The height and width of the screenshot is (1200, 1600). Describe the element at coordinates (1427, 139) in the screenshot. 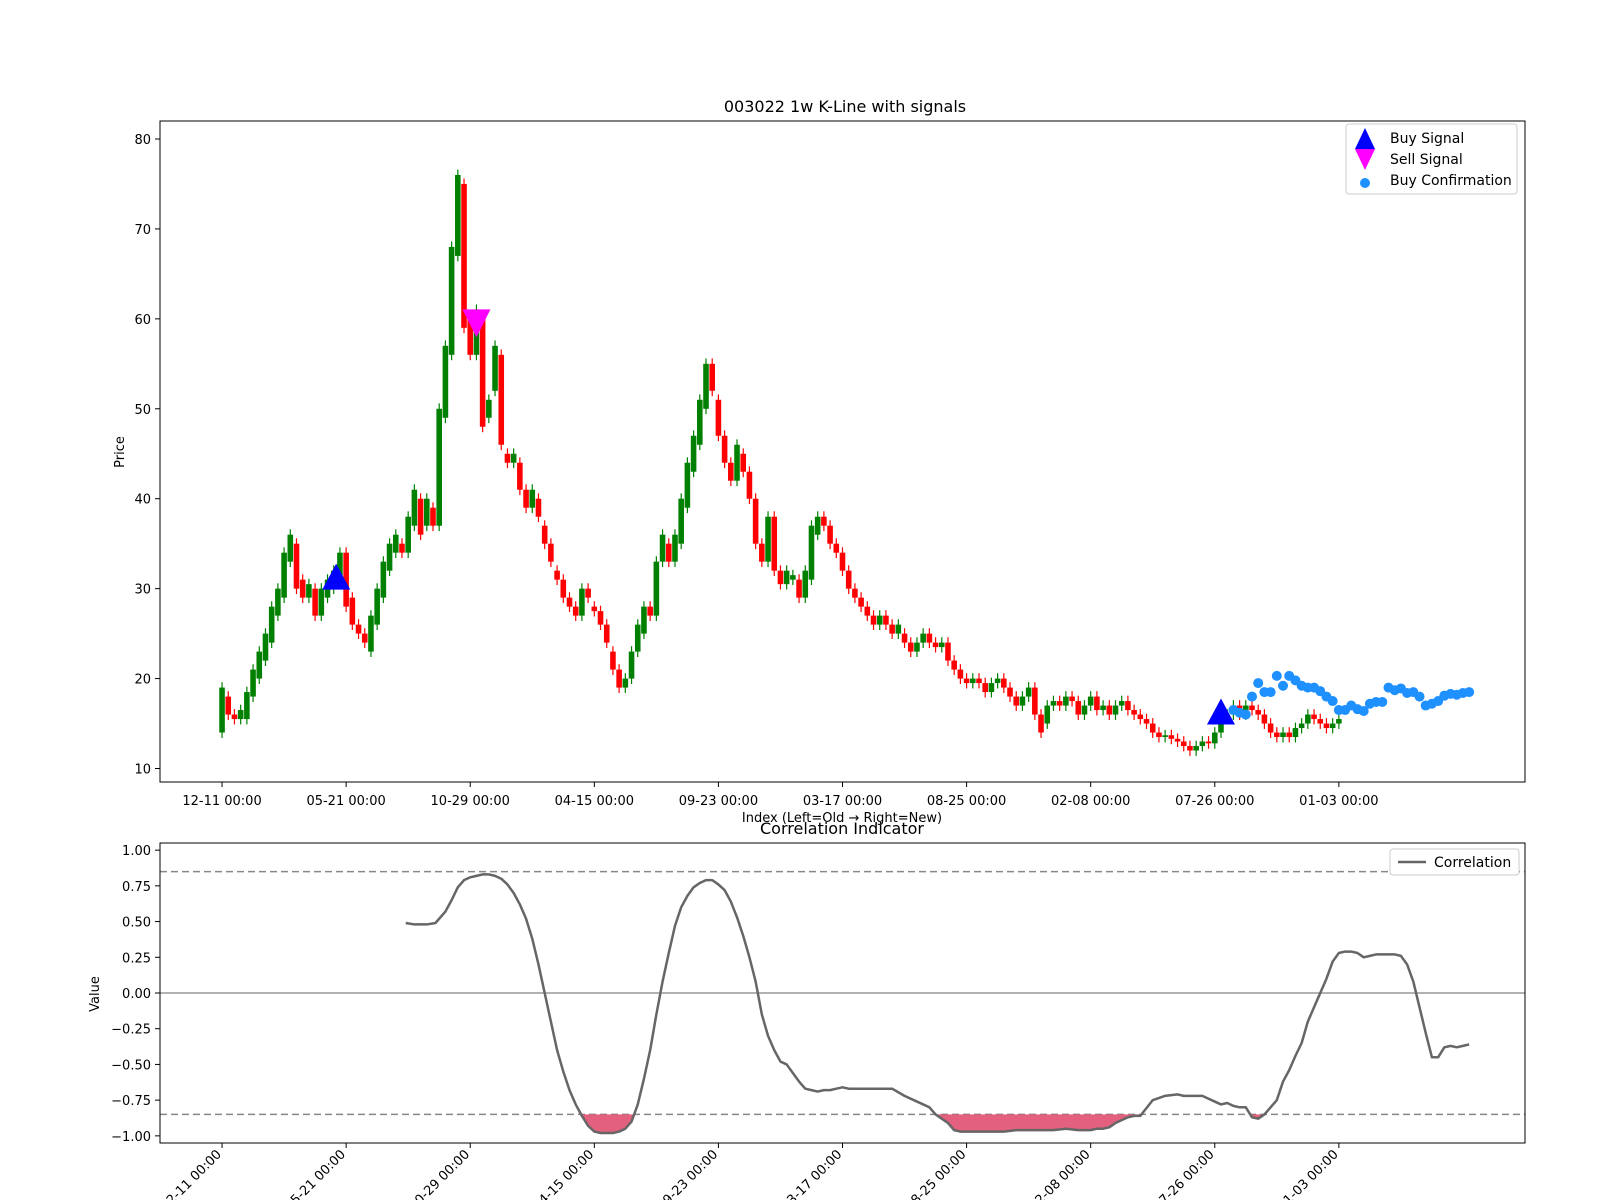

I see `legend-buy-signal: Buy Signal` at that location.